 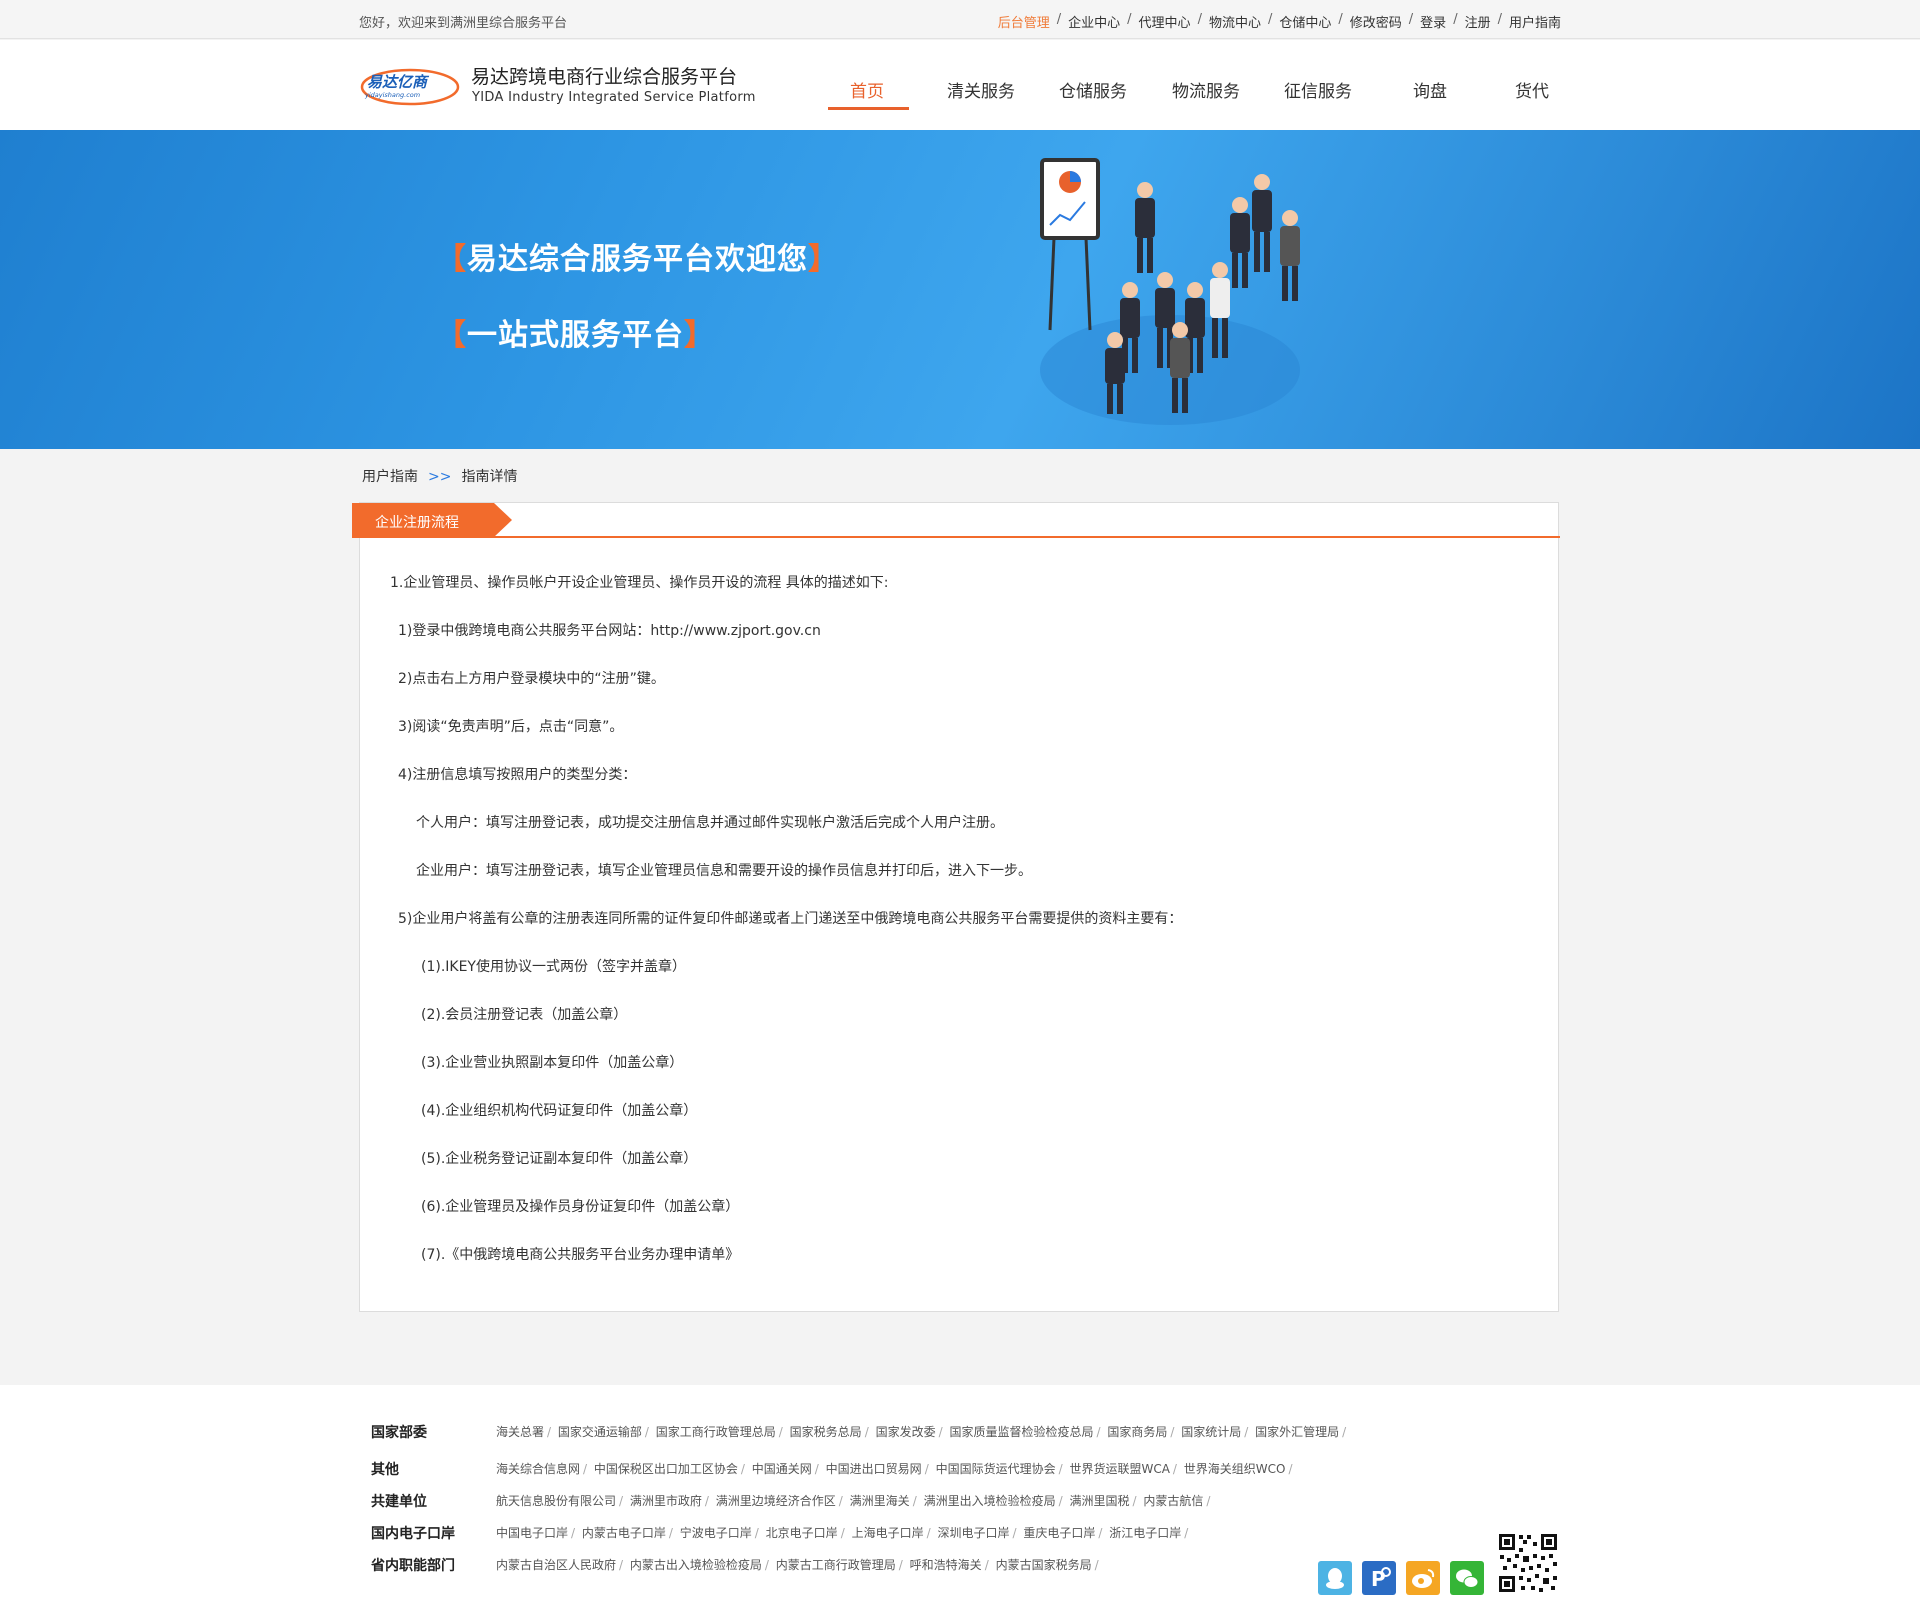 I want to click on footer-link: 内蒙古国家税务局, so click(x=1044, y=1565).